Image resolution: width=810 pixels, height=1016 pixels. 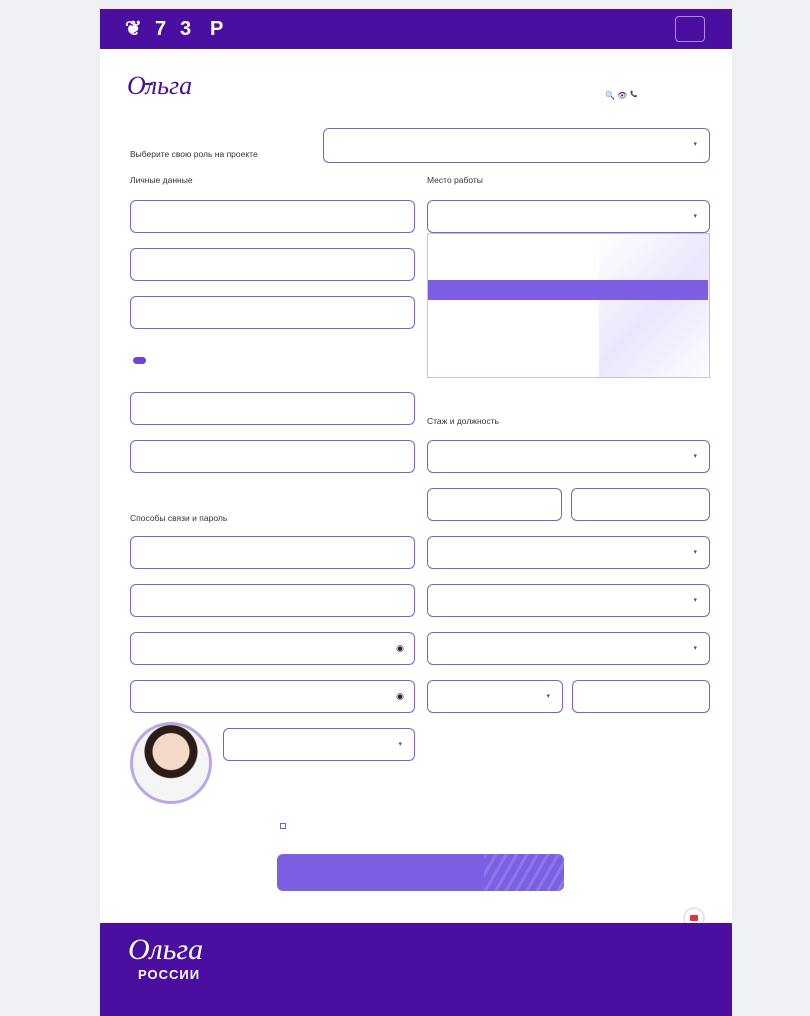 I want to click on search-icon: 🔍 👁, so click(x=616, y=95).